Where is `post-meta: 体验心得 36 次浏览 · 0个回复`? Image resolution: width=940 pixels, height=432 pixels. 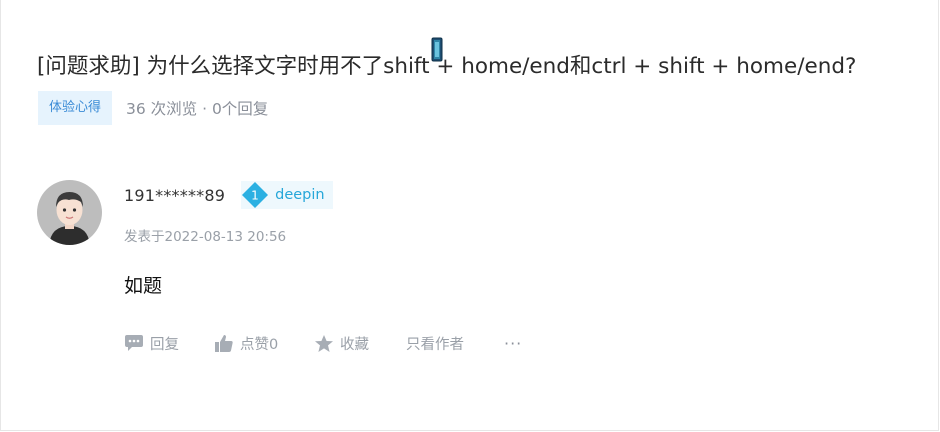
post-meta: 体验心得 36 次浏览 · 0个回复 is located at coordinates (153, 108).